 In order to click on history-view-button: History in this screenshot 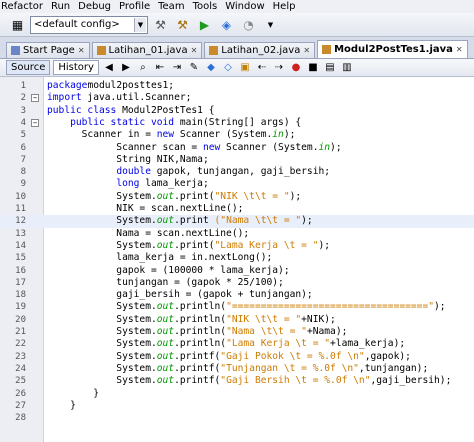, I will do `click(76, 67)`.